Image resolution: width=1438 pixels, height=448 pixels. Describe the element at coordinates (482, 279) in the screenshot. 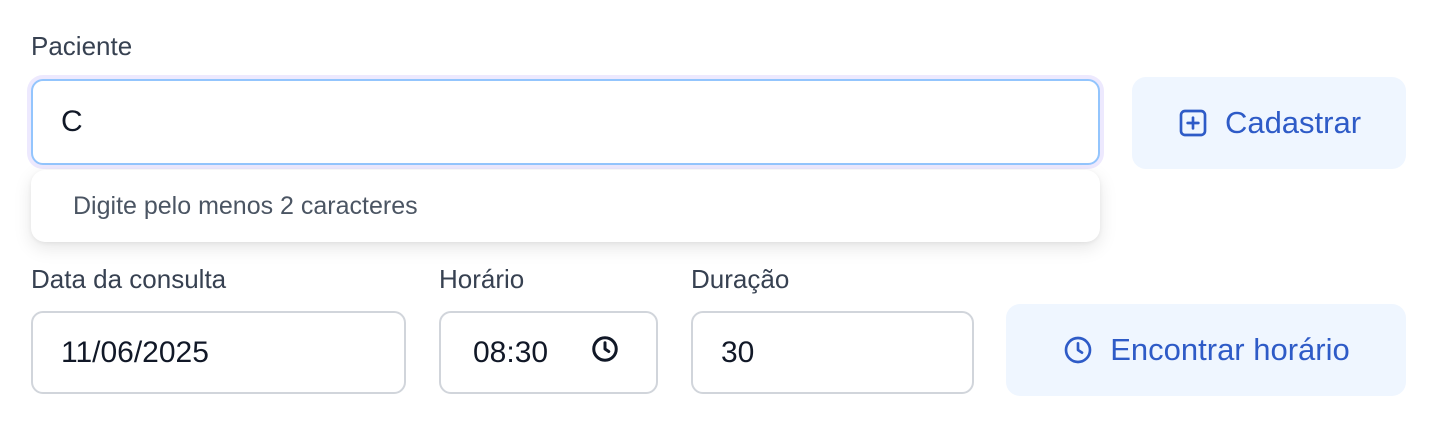

I see `time-label: Horário` at that location.